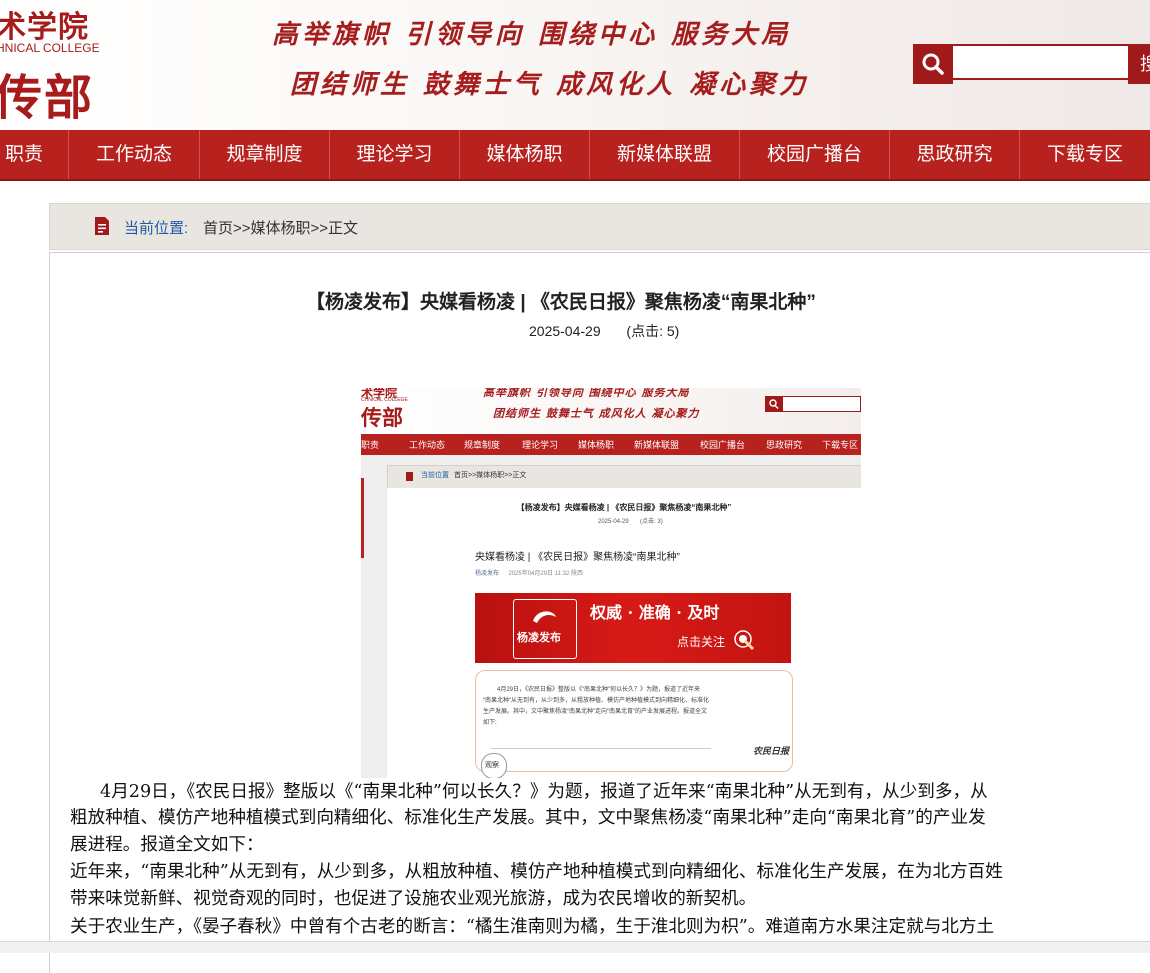  What do you see at coordinates (1045, 62) in the screenshot?
I see `search-input` at bounding box center [1045, 62].